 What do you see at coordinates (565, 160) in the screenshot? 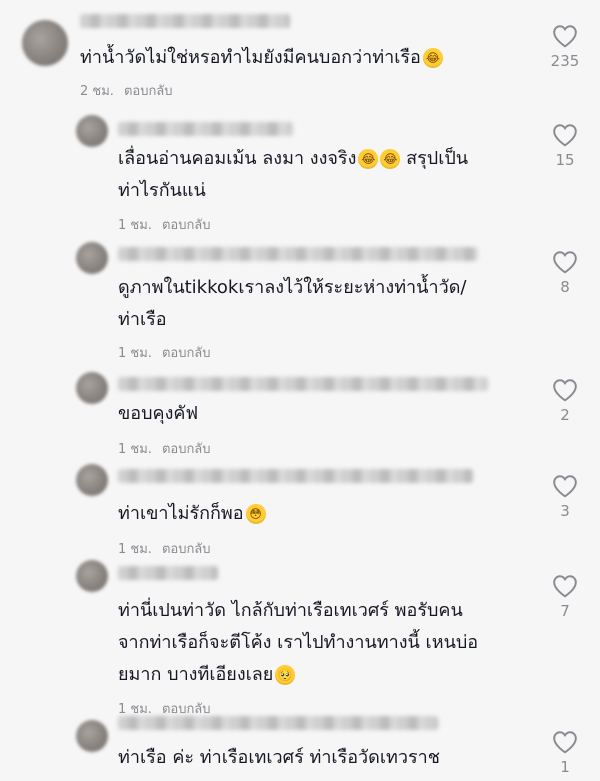
I see `like-count: 15` at bounding box center [565, 160].